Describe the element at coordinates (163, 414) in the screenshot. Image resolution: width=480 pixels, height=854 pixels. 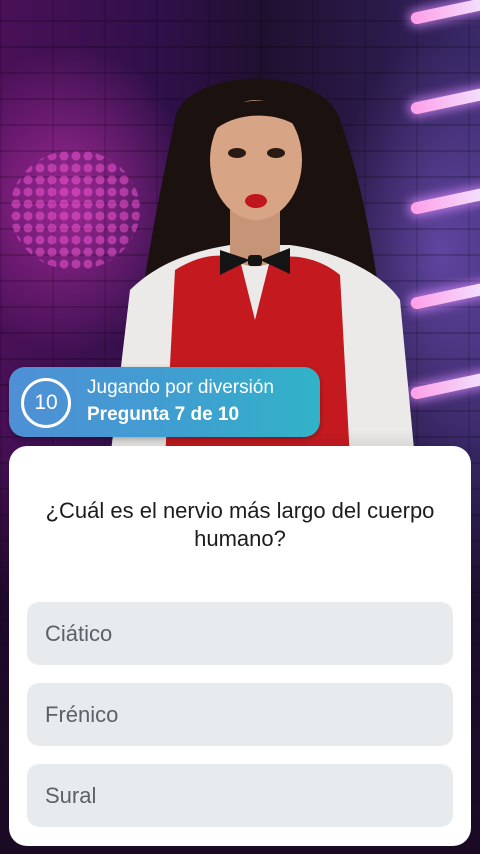
I see `question-progress-label: Pregunta 7 de 10` at that location.